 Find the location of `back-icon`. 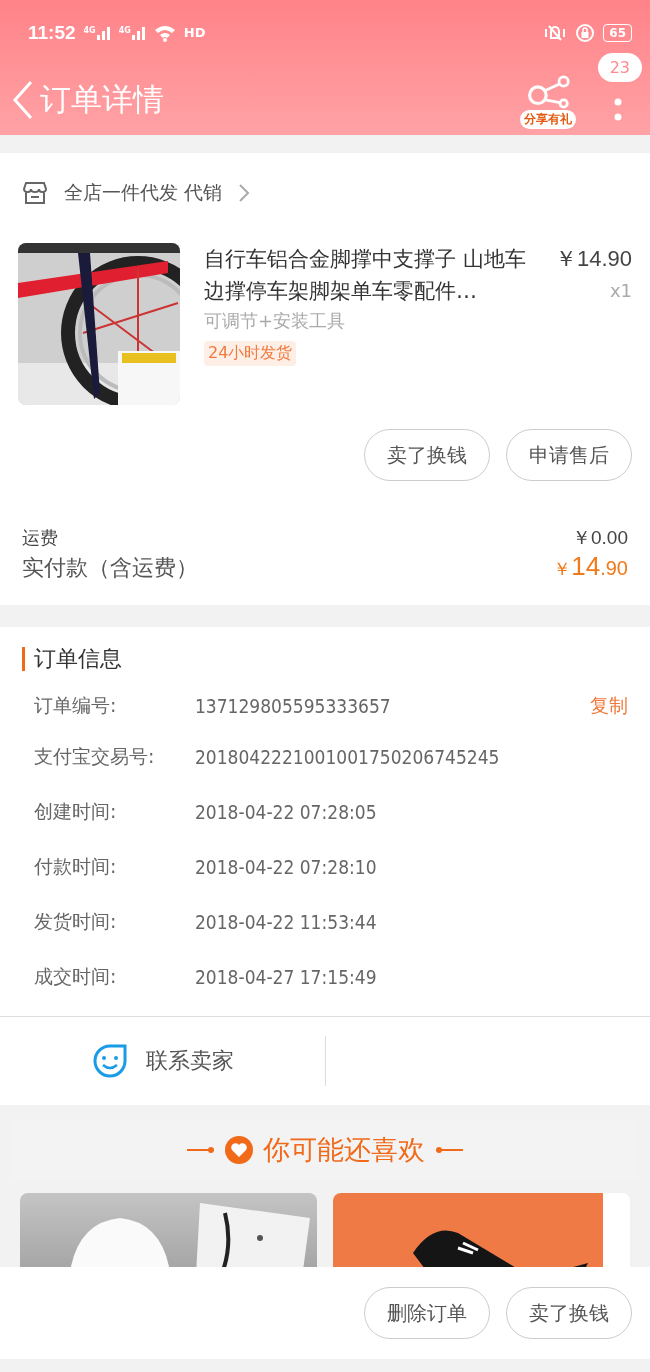

back-icon is located at coordinates (23, 100).